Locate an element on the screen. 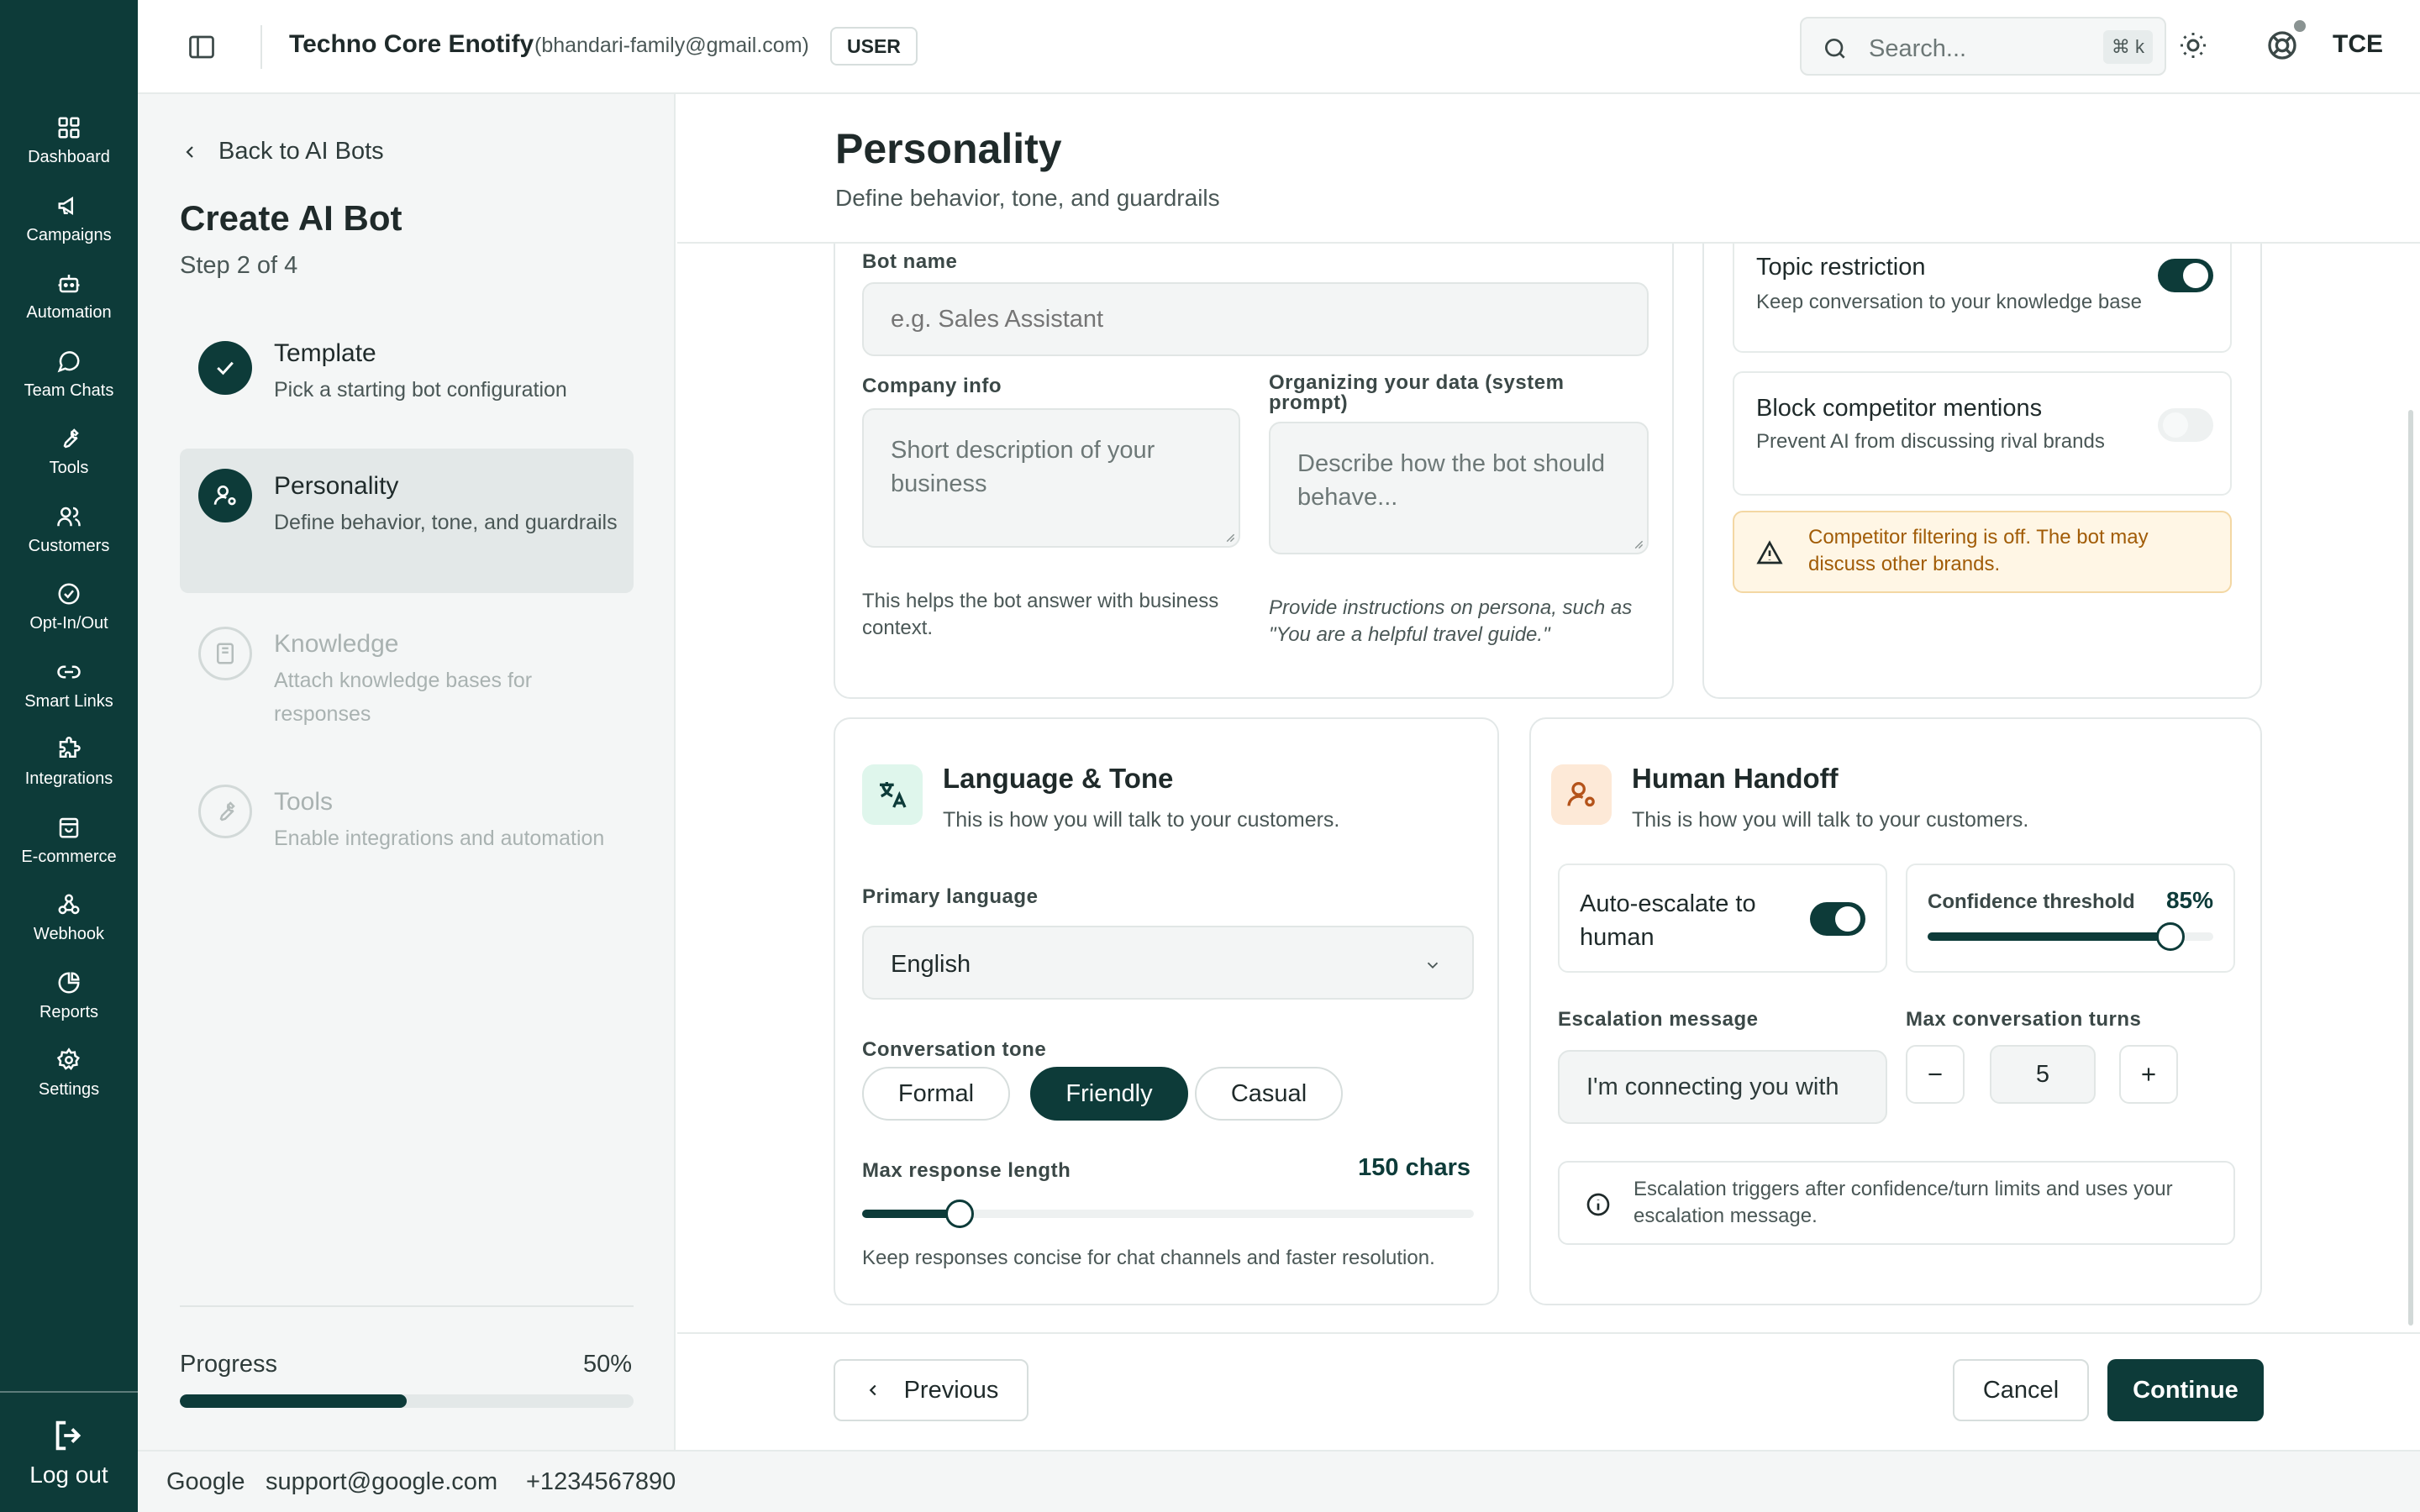  progress-bar is located at coordinates (407, 1401).